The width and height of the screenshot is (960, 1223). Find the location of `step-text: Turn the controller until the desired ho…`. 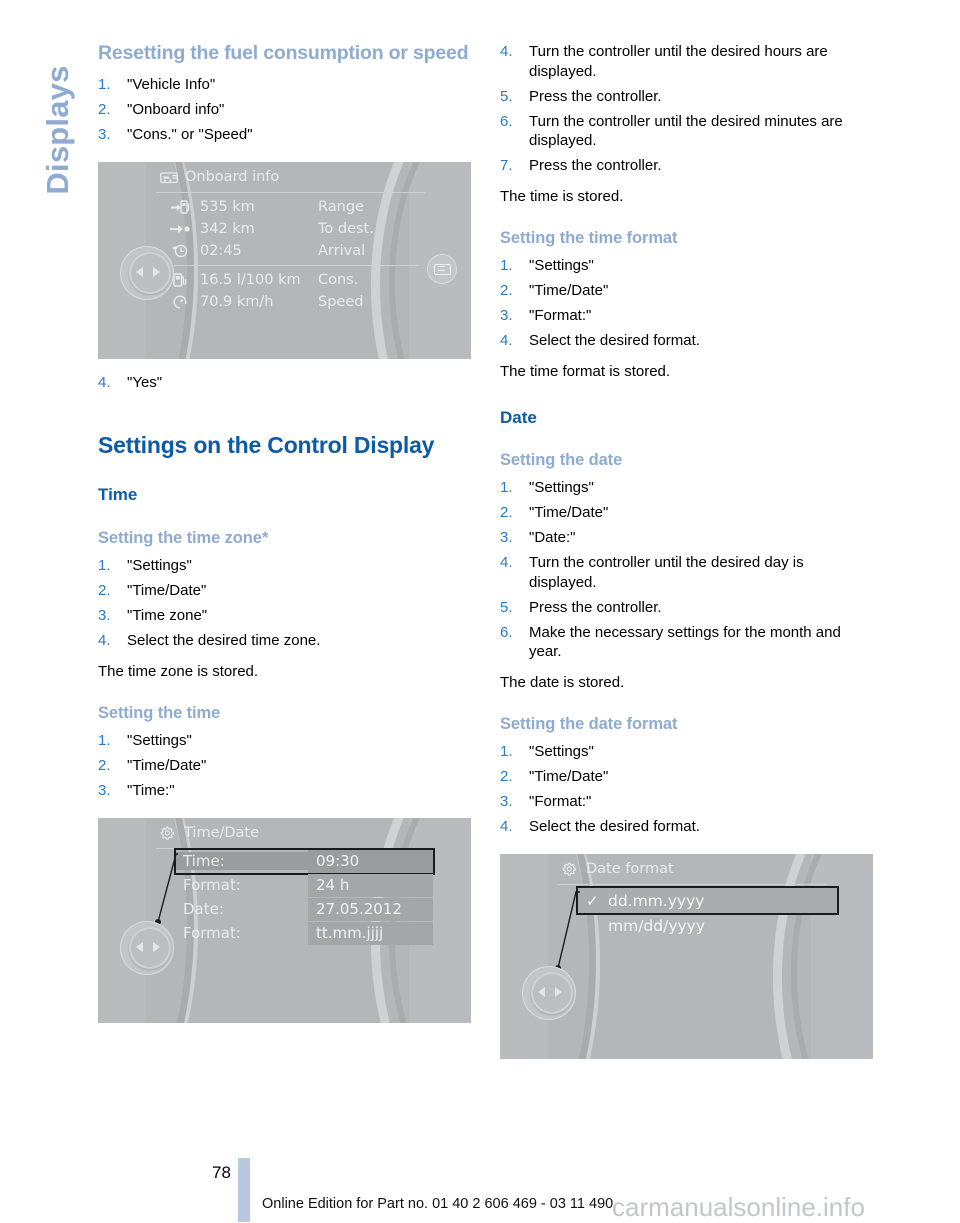

step-text: Turn the controller until the desired ho… is located at coordinates (678, 61).